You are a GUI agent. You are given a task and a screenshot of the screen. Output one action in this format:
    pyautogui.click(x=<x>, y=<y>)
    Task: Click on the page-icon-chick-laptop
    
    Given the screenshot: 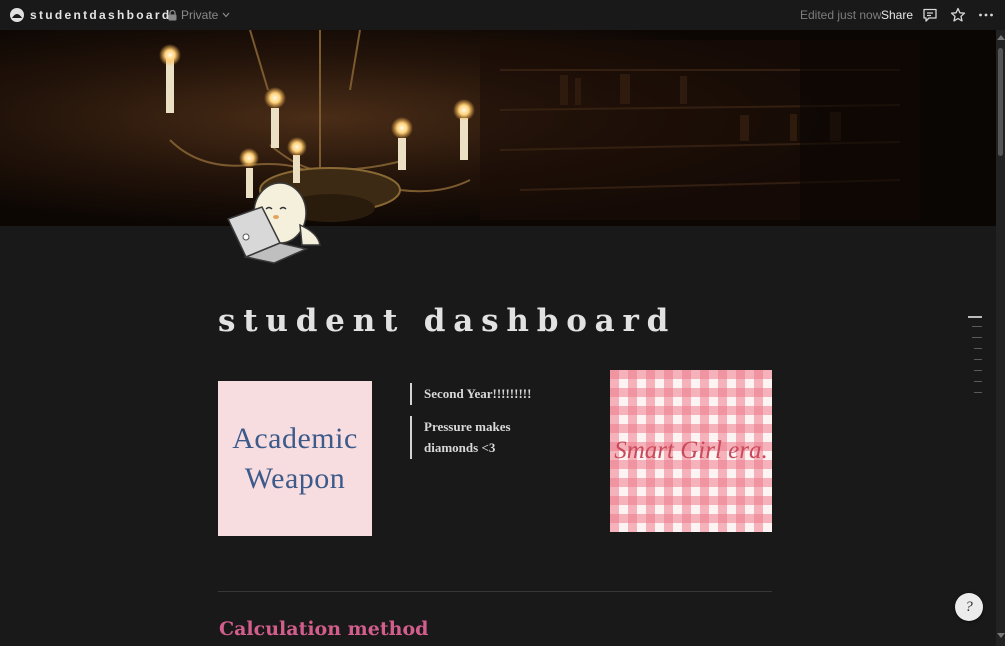 What is the action you would take?
    pyautogui.click(x=273, y=219)
    